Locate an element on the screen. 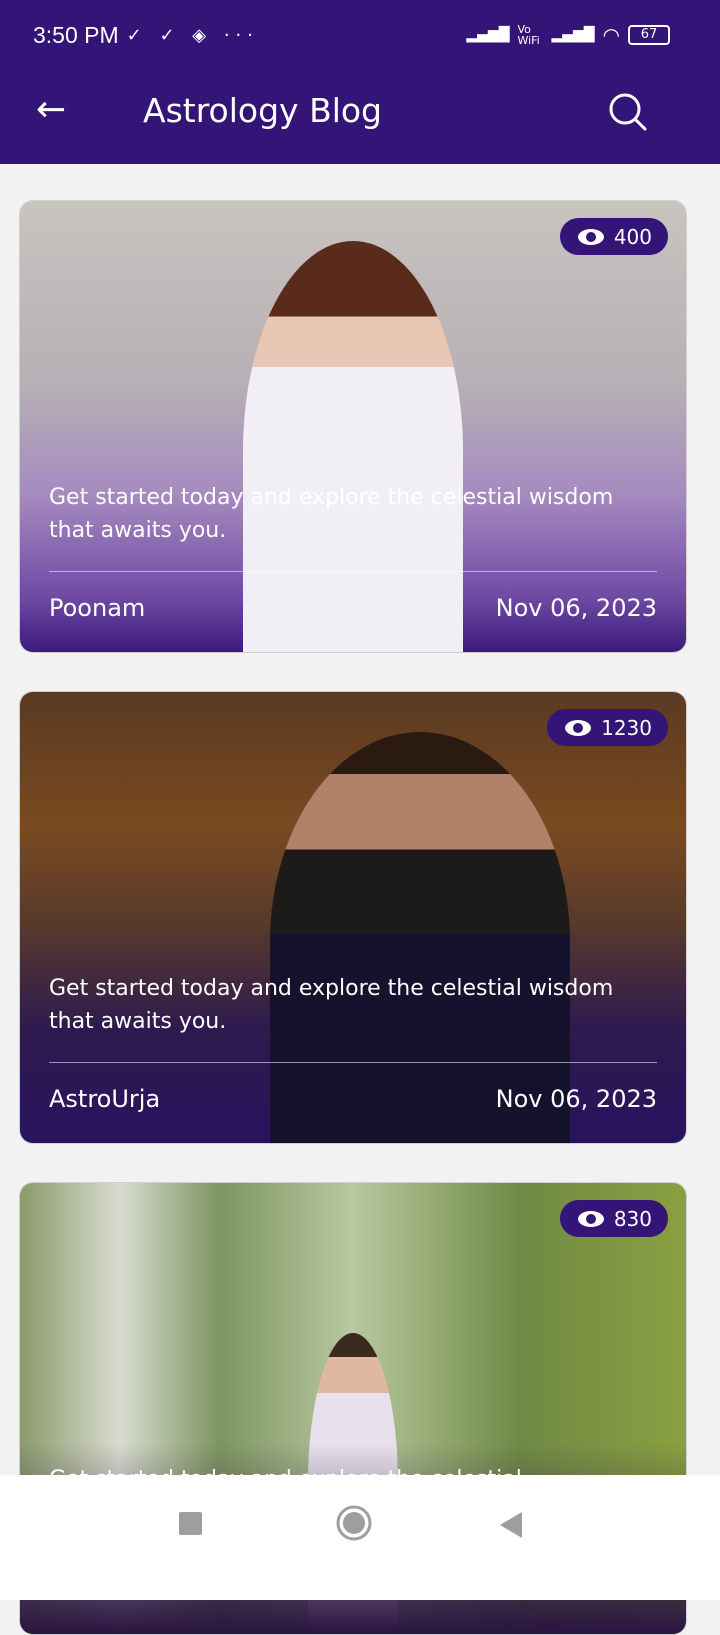 This screenshot has height=1635, width=720. arrow-left-icon: ← is located at coordinates (51, 110).